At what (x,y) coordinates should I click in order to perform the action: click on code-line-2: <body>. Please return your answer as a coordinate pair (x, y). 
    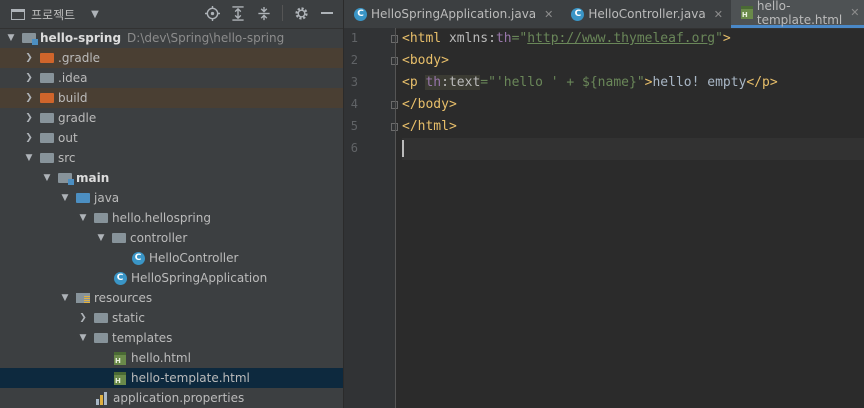
    Looking at the image, I should click on (425, 60).